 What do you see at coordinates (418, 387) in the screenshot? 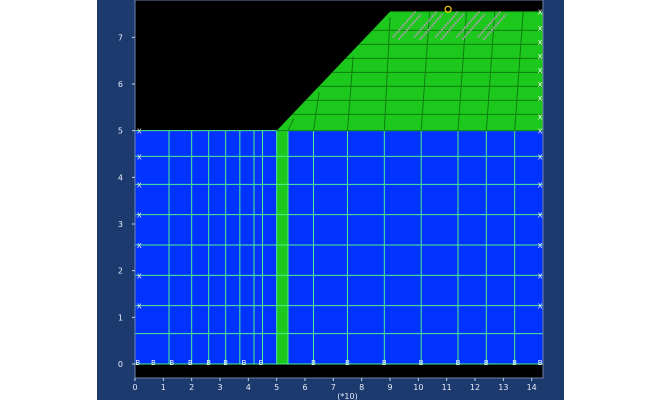
I see `x-tick-label: 10` at bounding box center [418, 387].